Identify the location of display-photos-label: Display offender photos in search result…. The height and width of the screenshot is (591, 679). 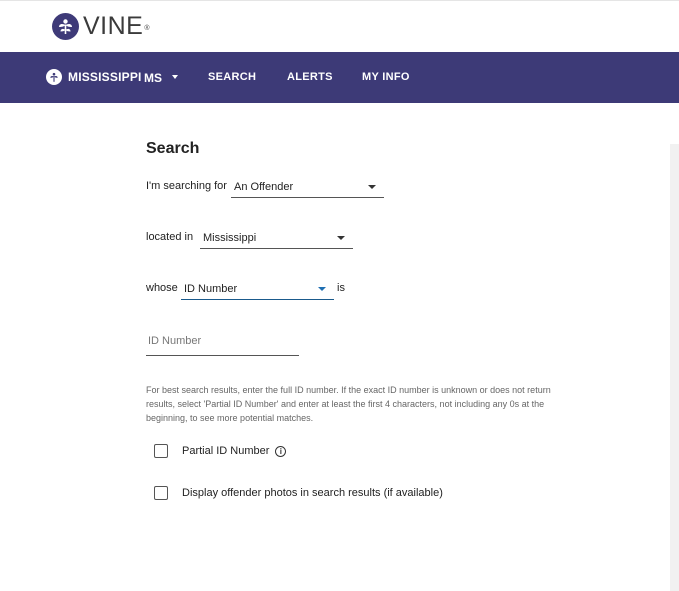
(312, 493).